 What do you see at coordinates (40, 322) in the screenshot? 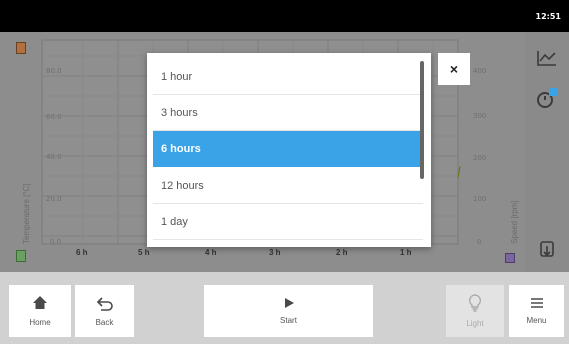
I see `home-label: Home` at bounding box center [40, 322].